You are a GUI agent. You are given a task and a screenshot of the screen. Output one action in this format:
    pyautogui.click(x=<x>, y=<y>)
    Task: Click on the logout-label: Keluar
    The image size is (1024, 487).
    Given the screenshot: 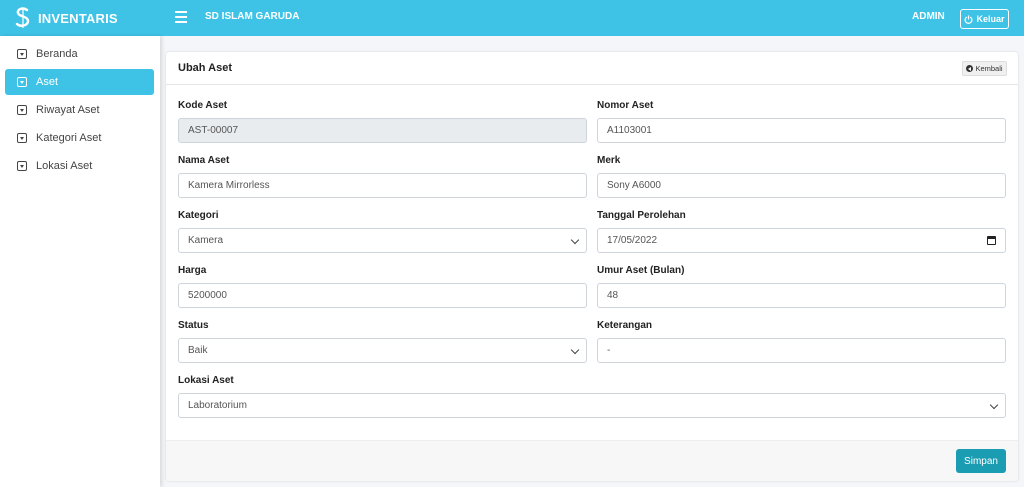 What is the action you would take?
    pyautogui.click(x=990, y=19)
    